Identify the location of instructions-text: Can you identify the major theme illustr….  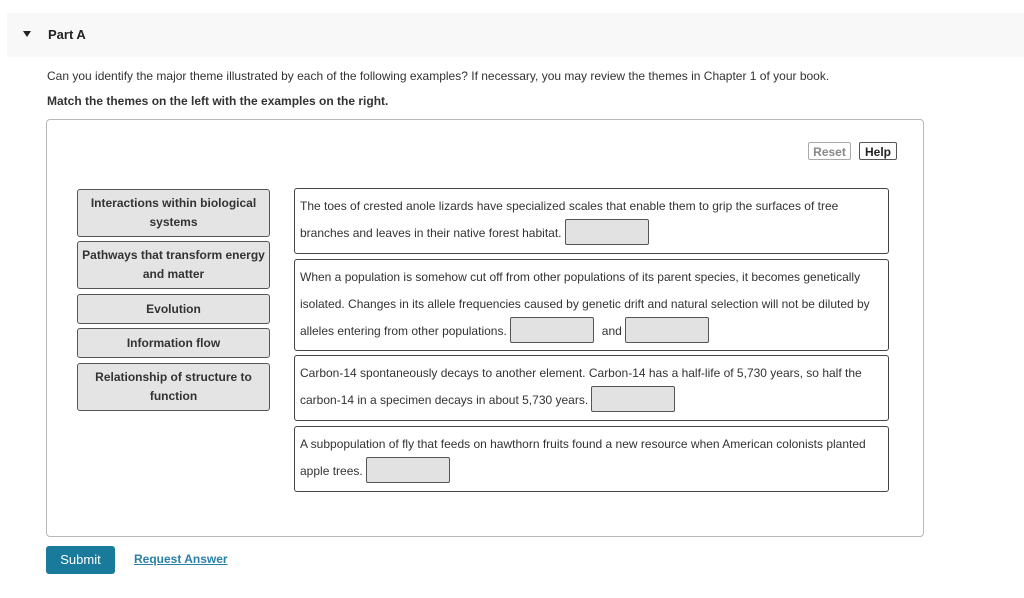
(438, 76).